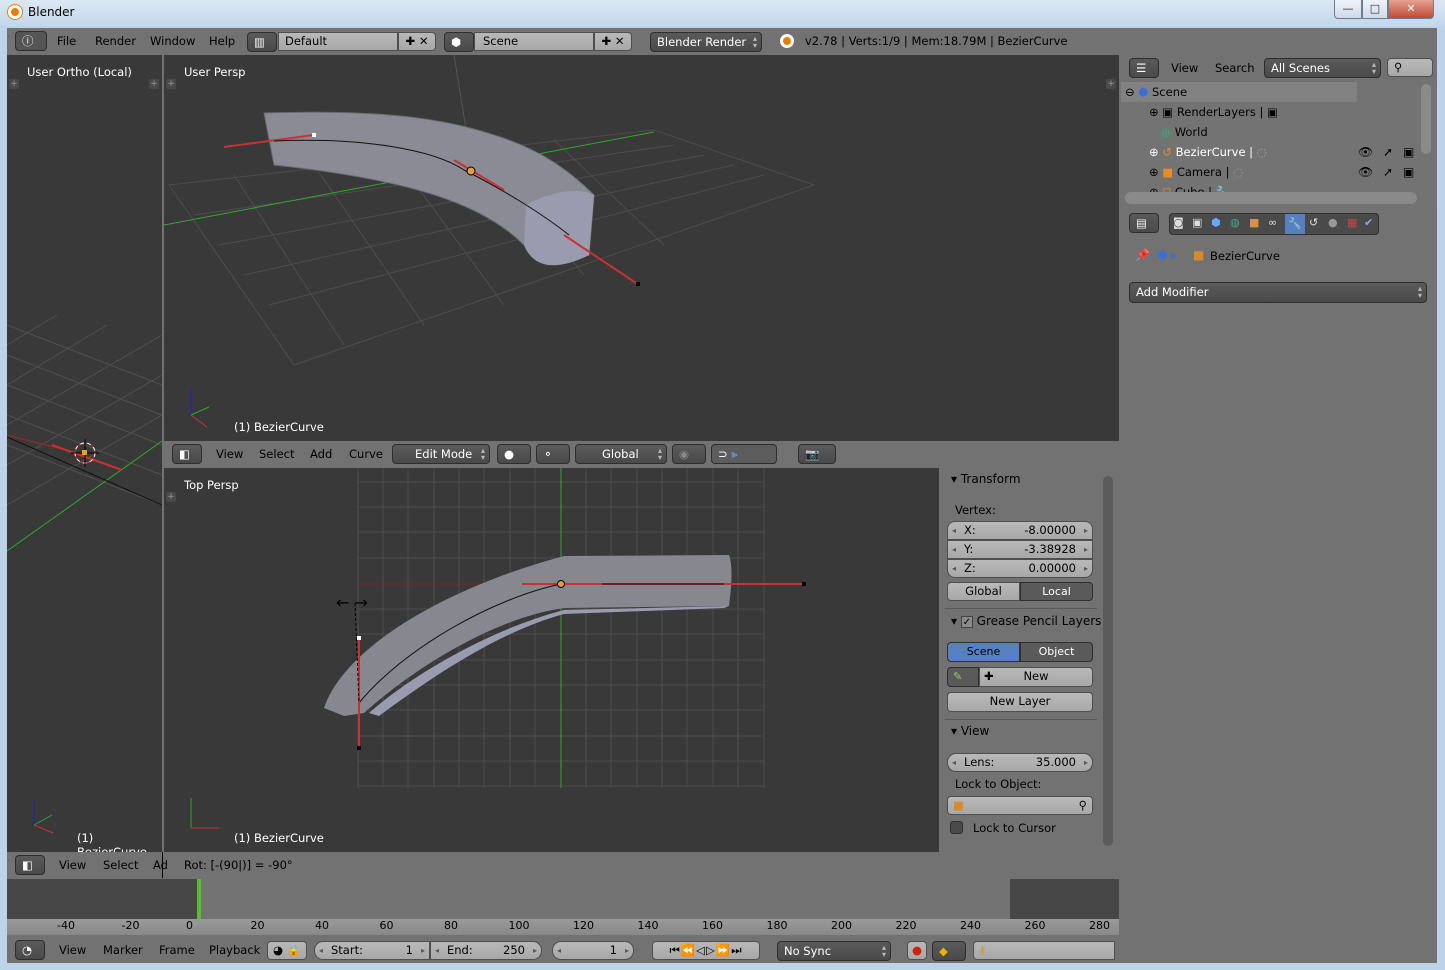  Describe the element at coordinates (956, 827) in the screenshot. I see `lock-to-cursor-checkbox` at that location.